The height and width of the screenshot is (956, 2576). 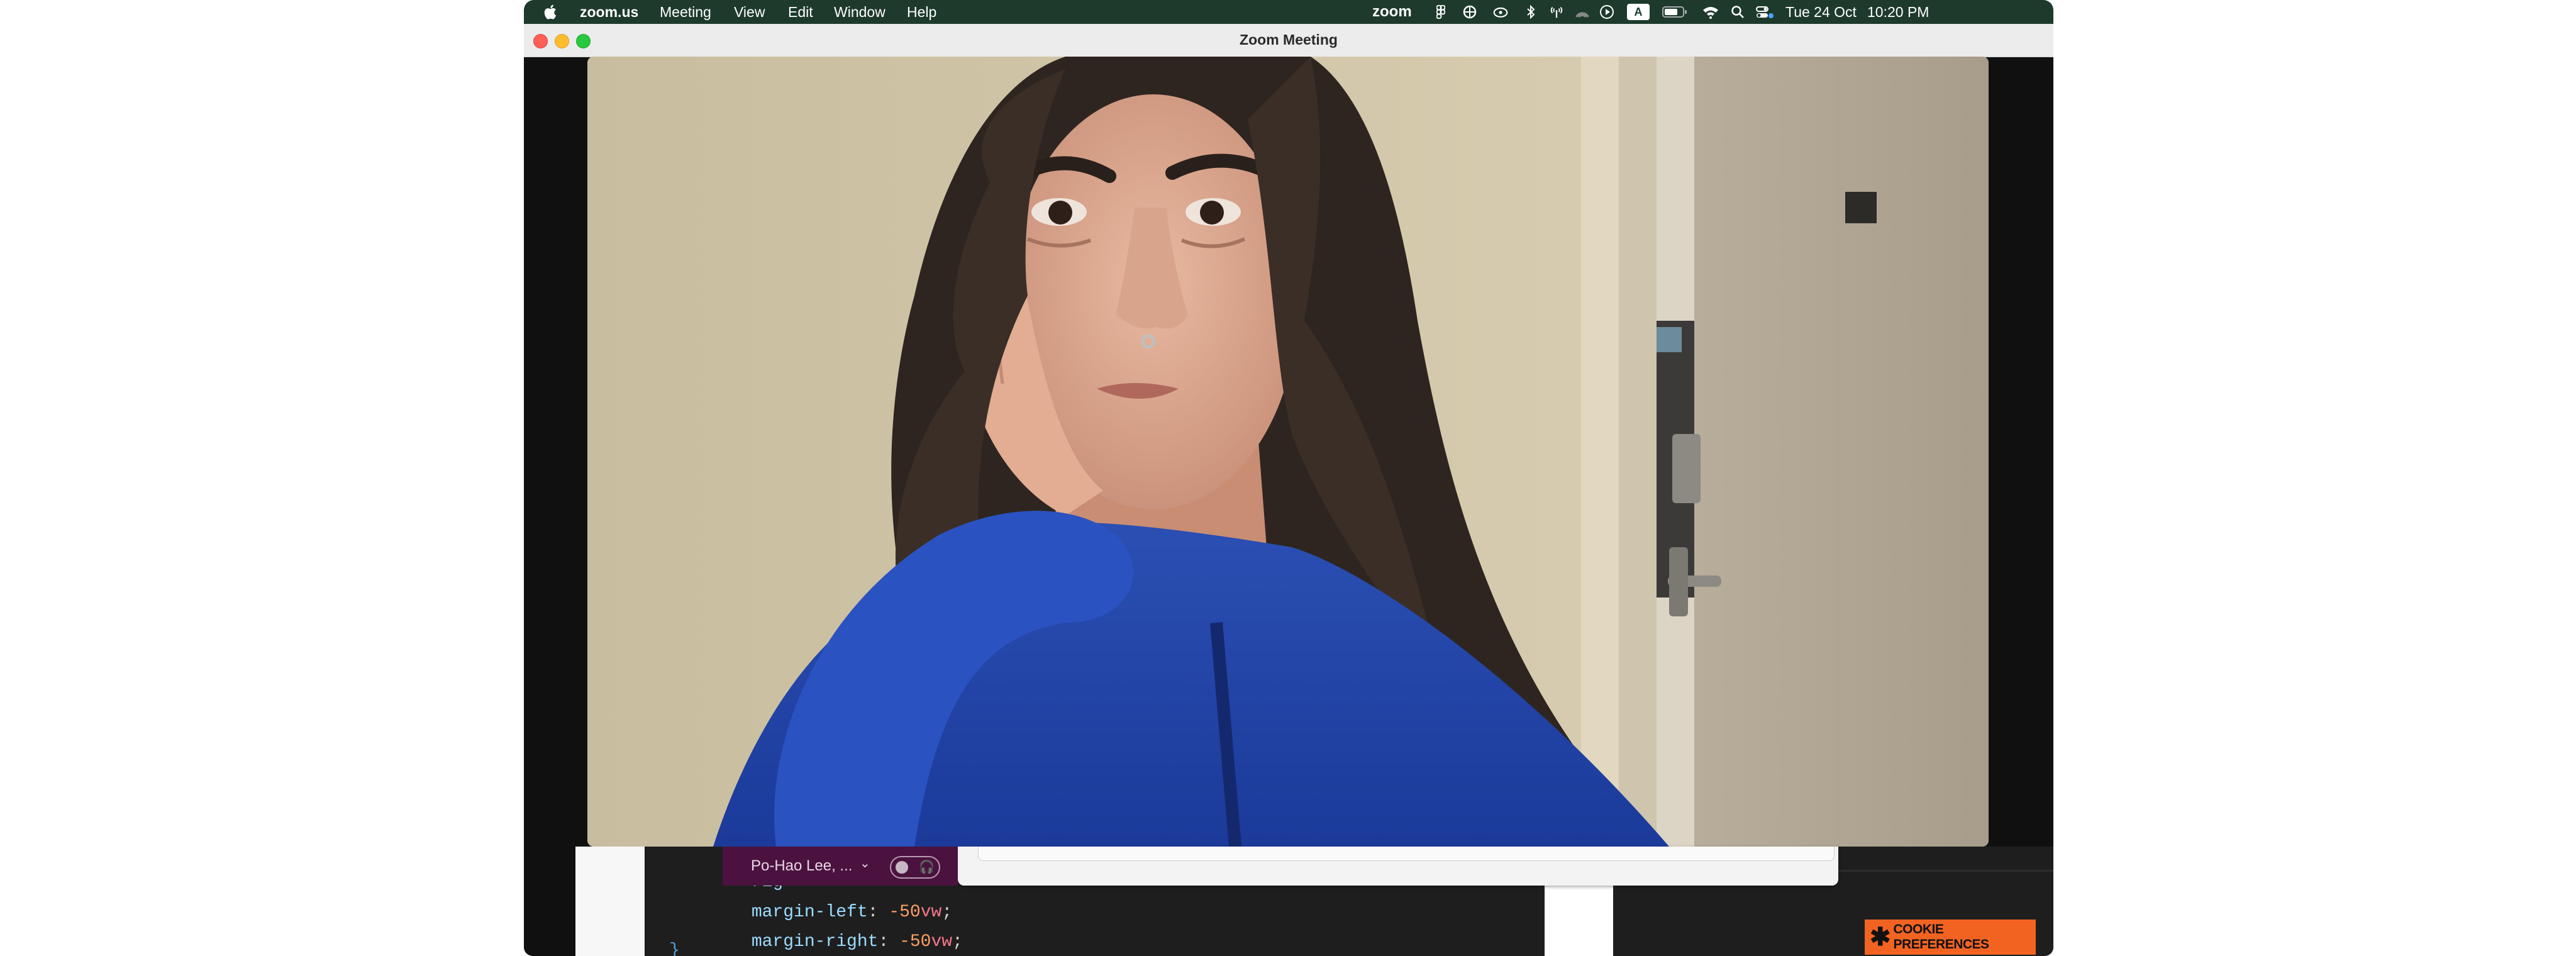 I want to click on title-bar: Zoom Meeting, so click(x=1288, y=40).